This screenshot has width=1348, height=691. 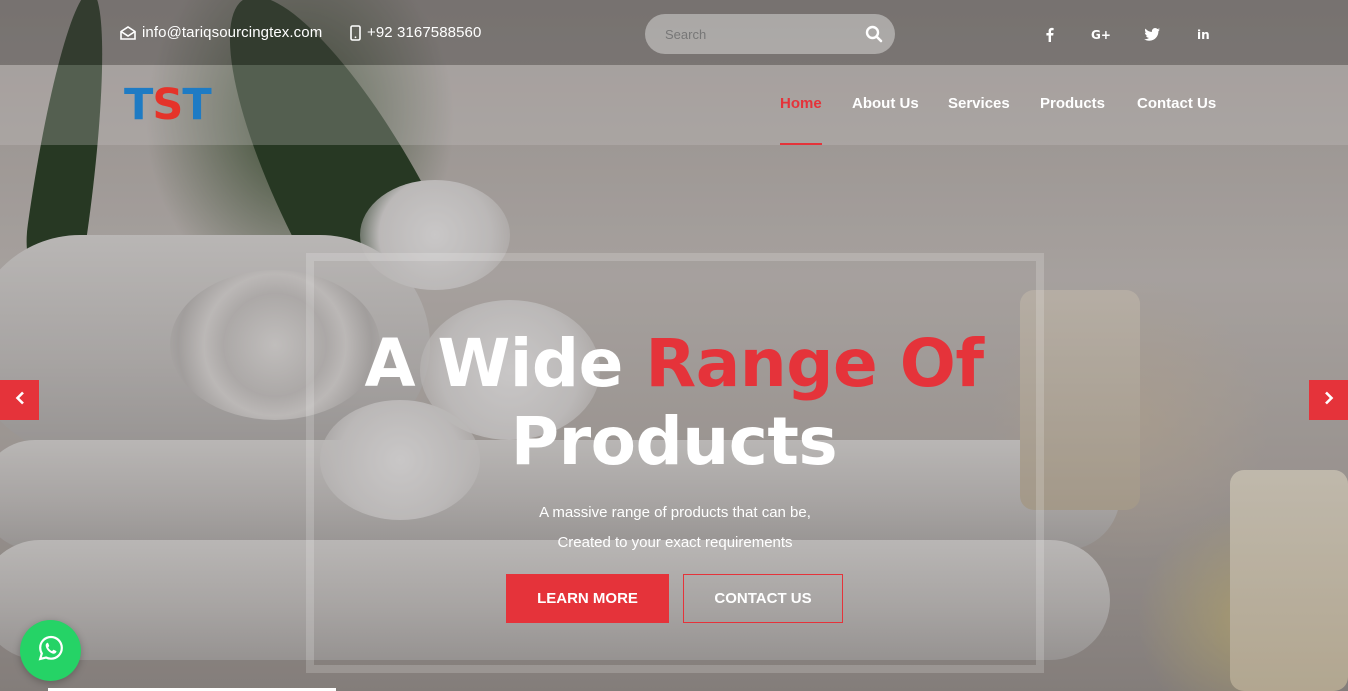 I want to click on hero-title-text: A Wide, so click(x=505, y=363).